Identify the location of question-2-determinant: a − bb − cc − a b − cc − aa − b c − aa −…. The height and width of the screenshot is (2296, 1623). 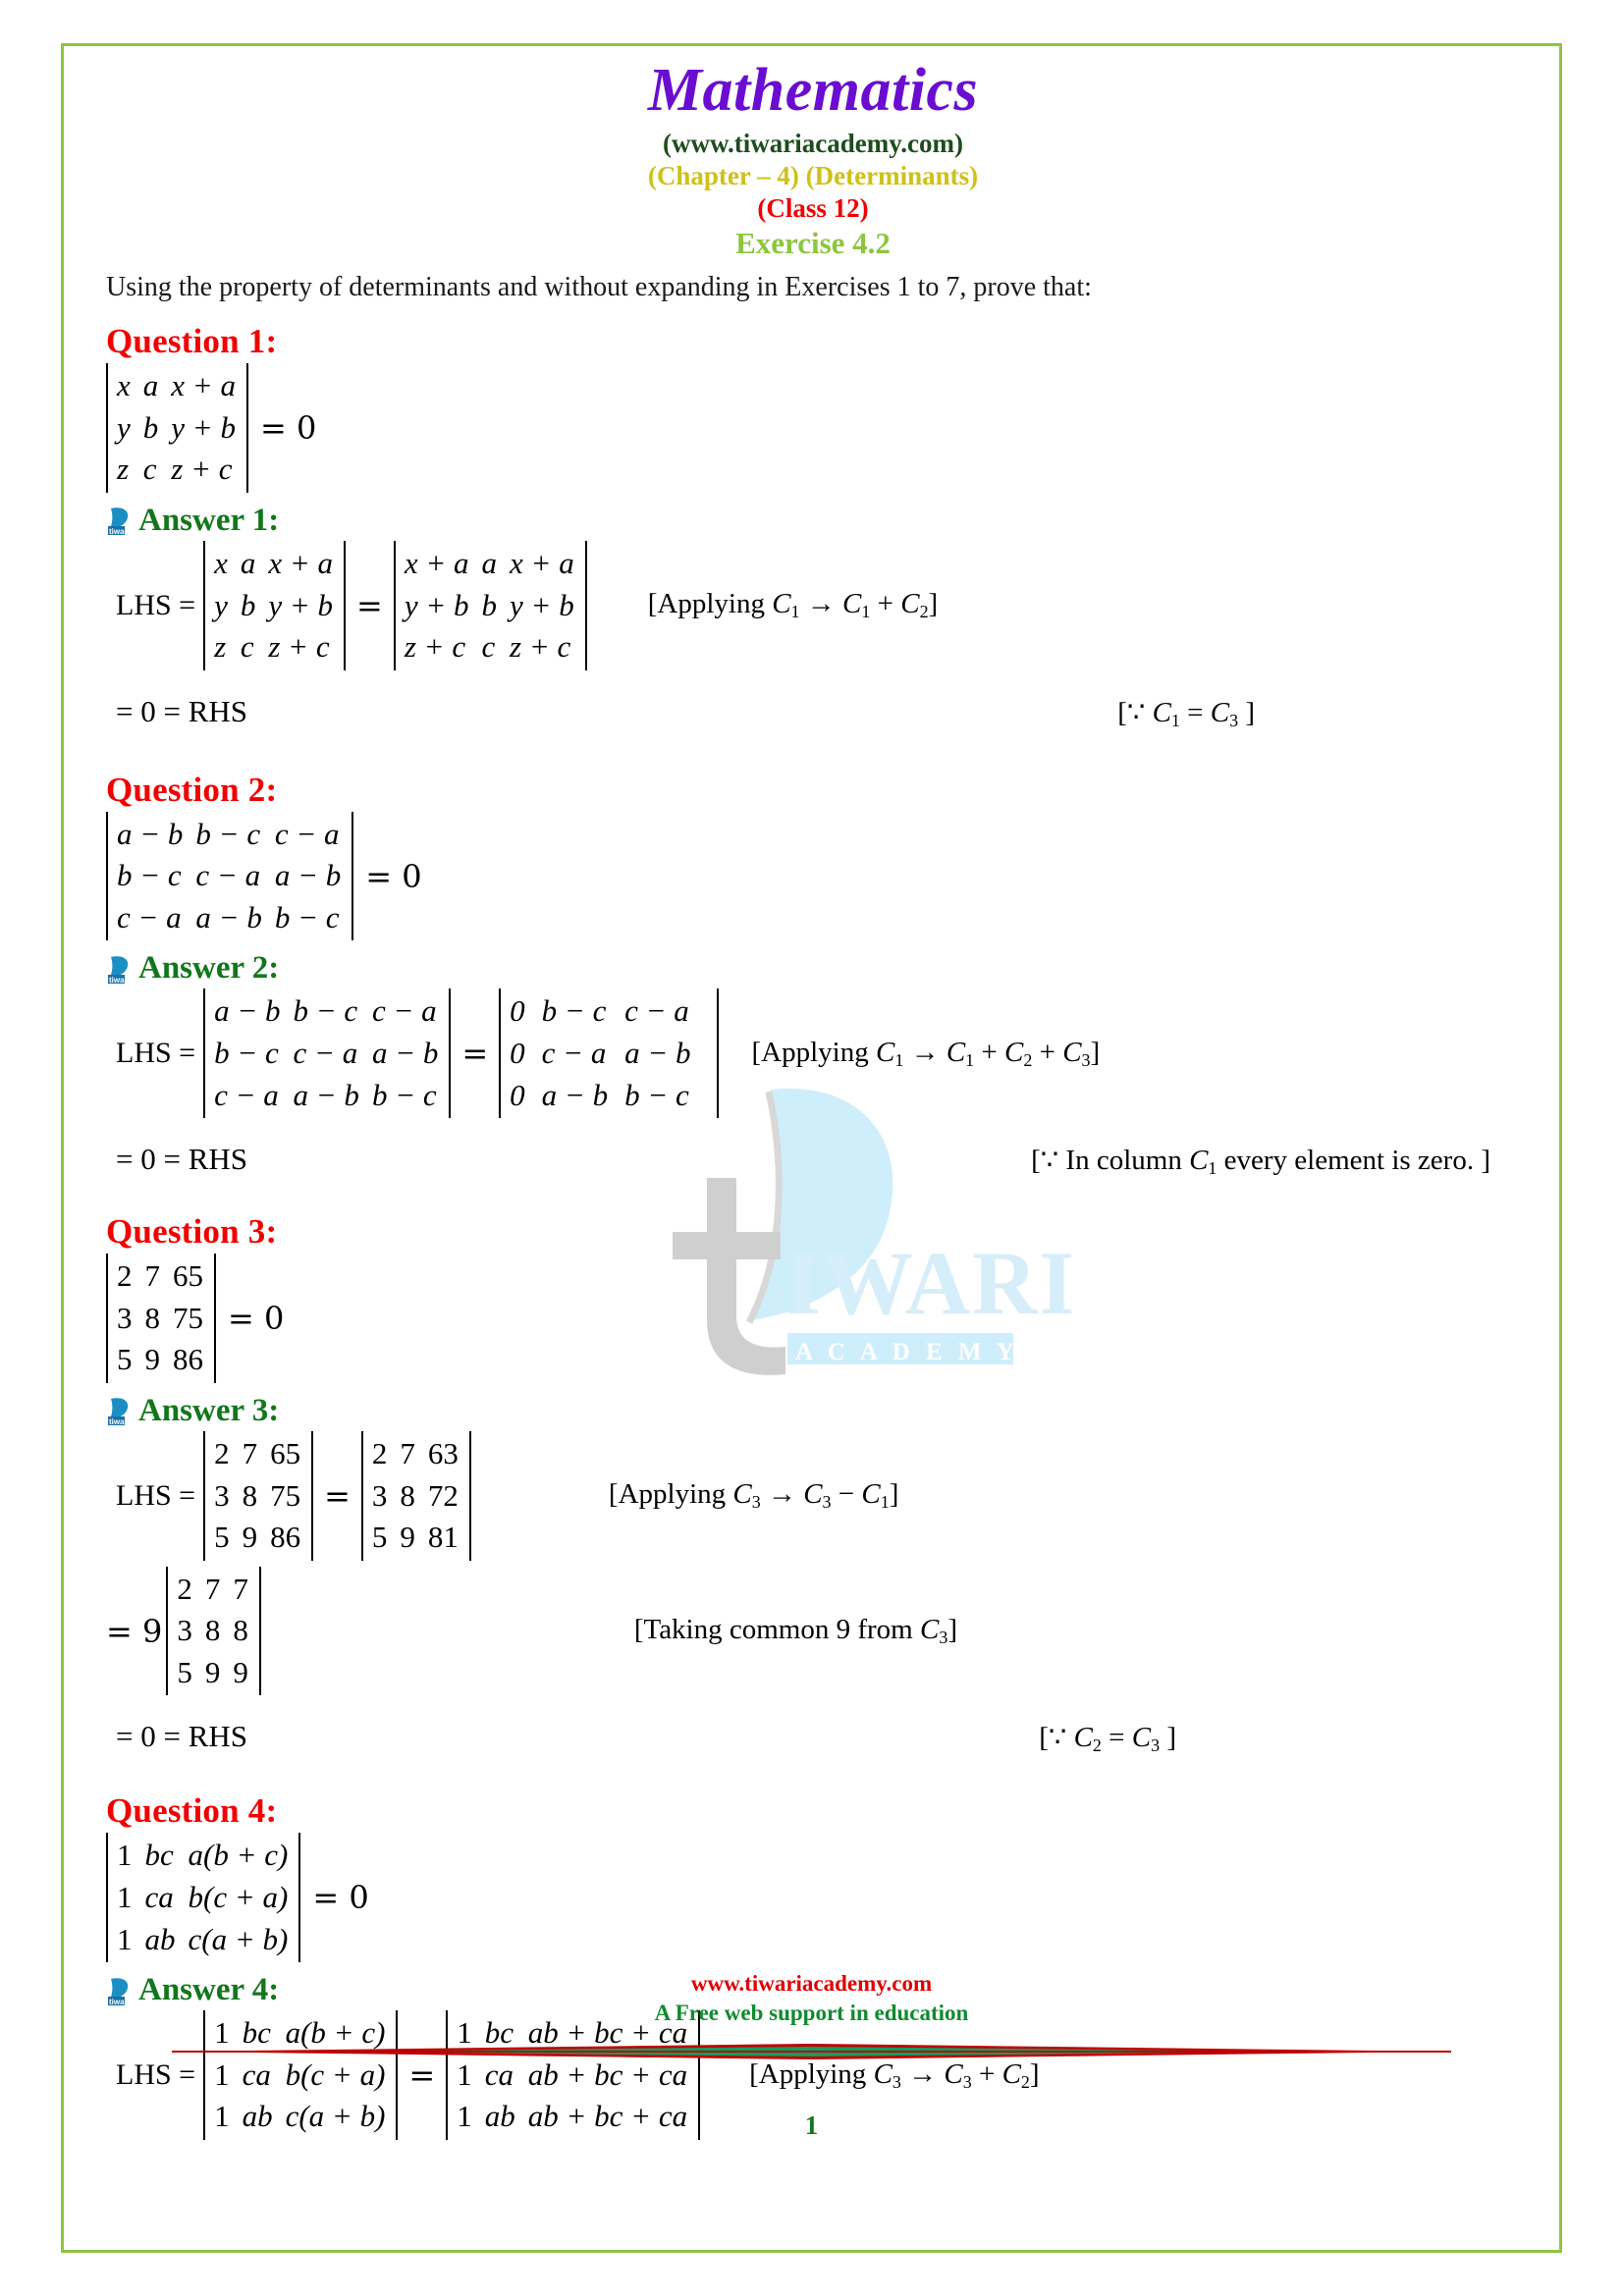
(813, 876).